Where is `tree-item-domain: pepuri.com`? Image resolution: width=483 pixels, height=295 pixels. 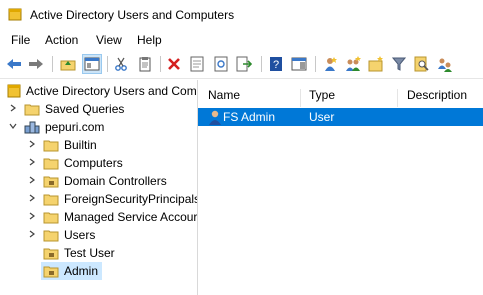
tree-item-domain: pepuri.com is located at coordinates (98, 127).